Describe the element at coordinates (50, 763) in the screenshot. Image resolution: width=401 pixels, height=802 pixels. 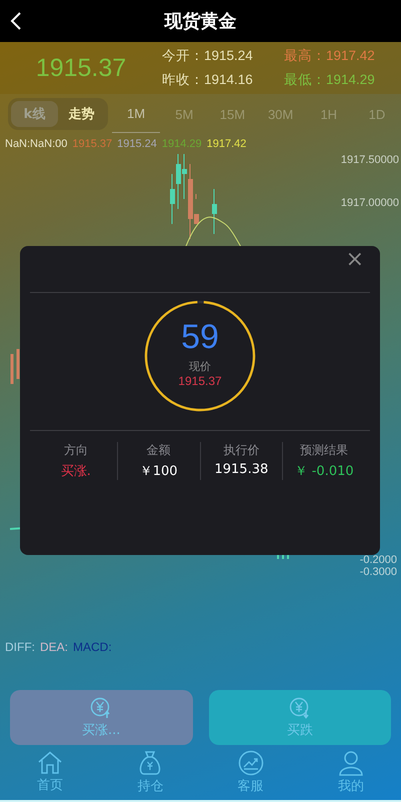
I see `home-icon` at that location.